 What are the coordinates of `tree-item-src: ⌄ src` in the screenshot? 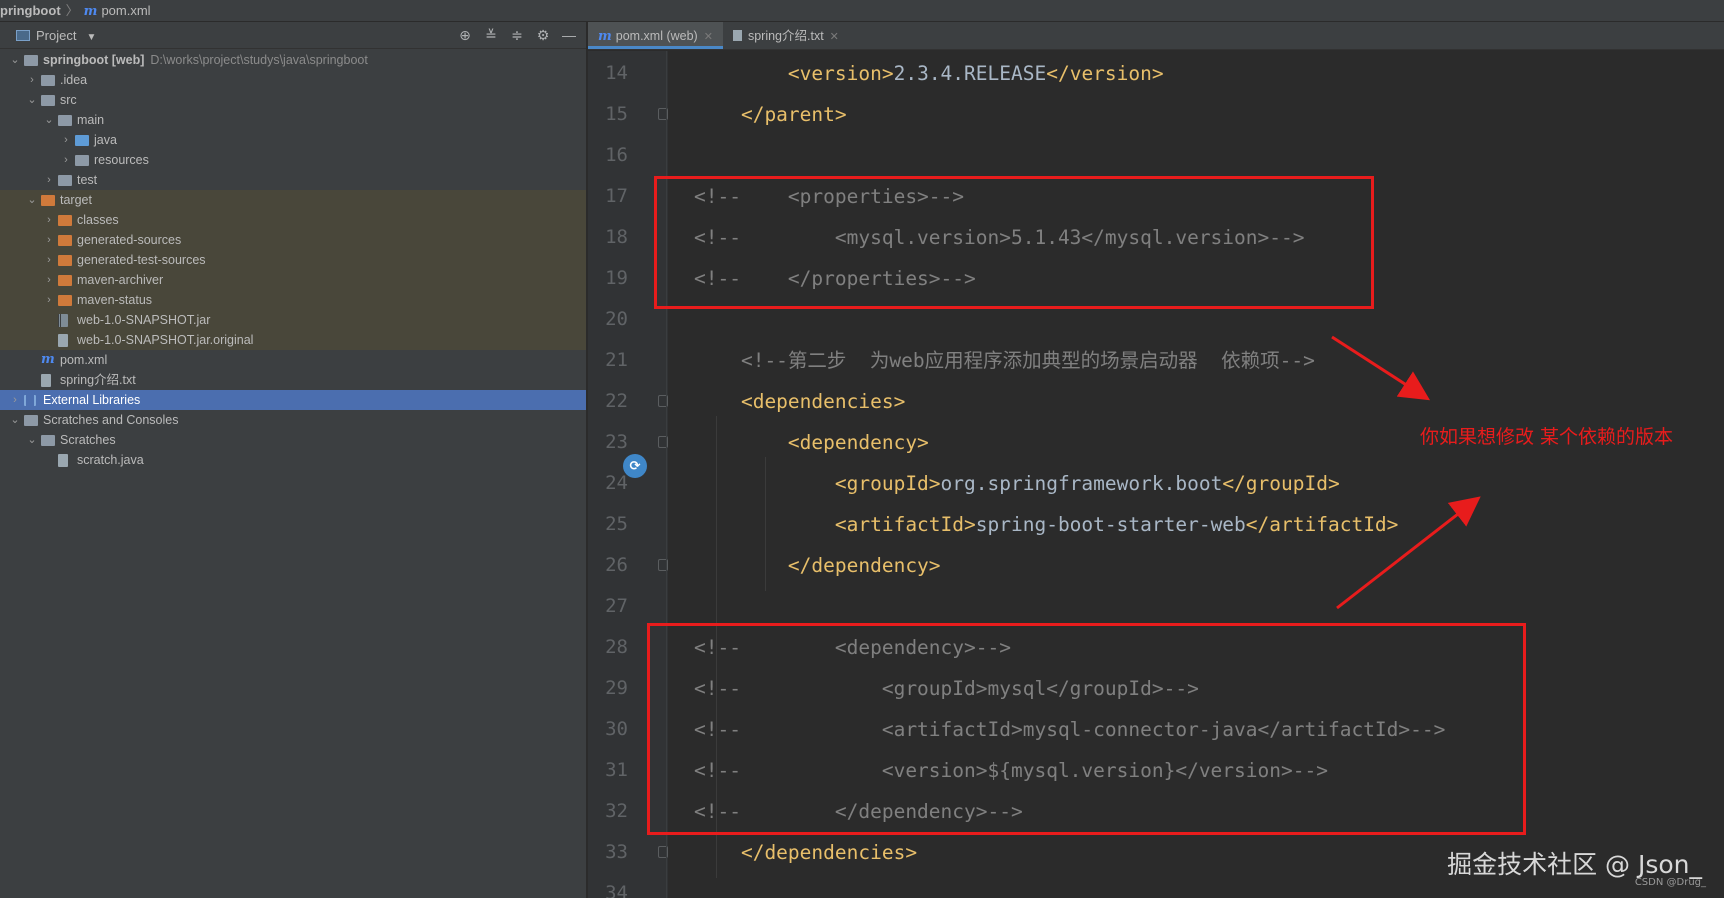 It's located at (293, 100).